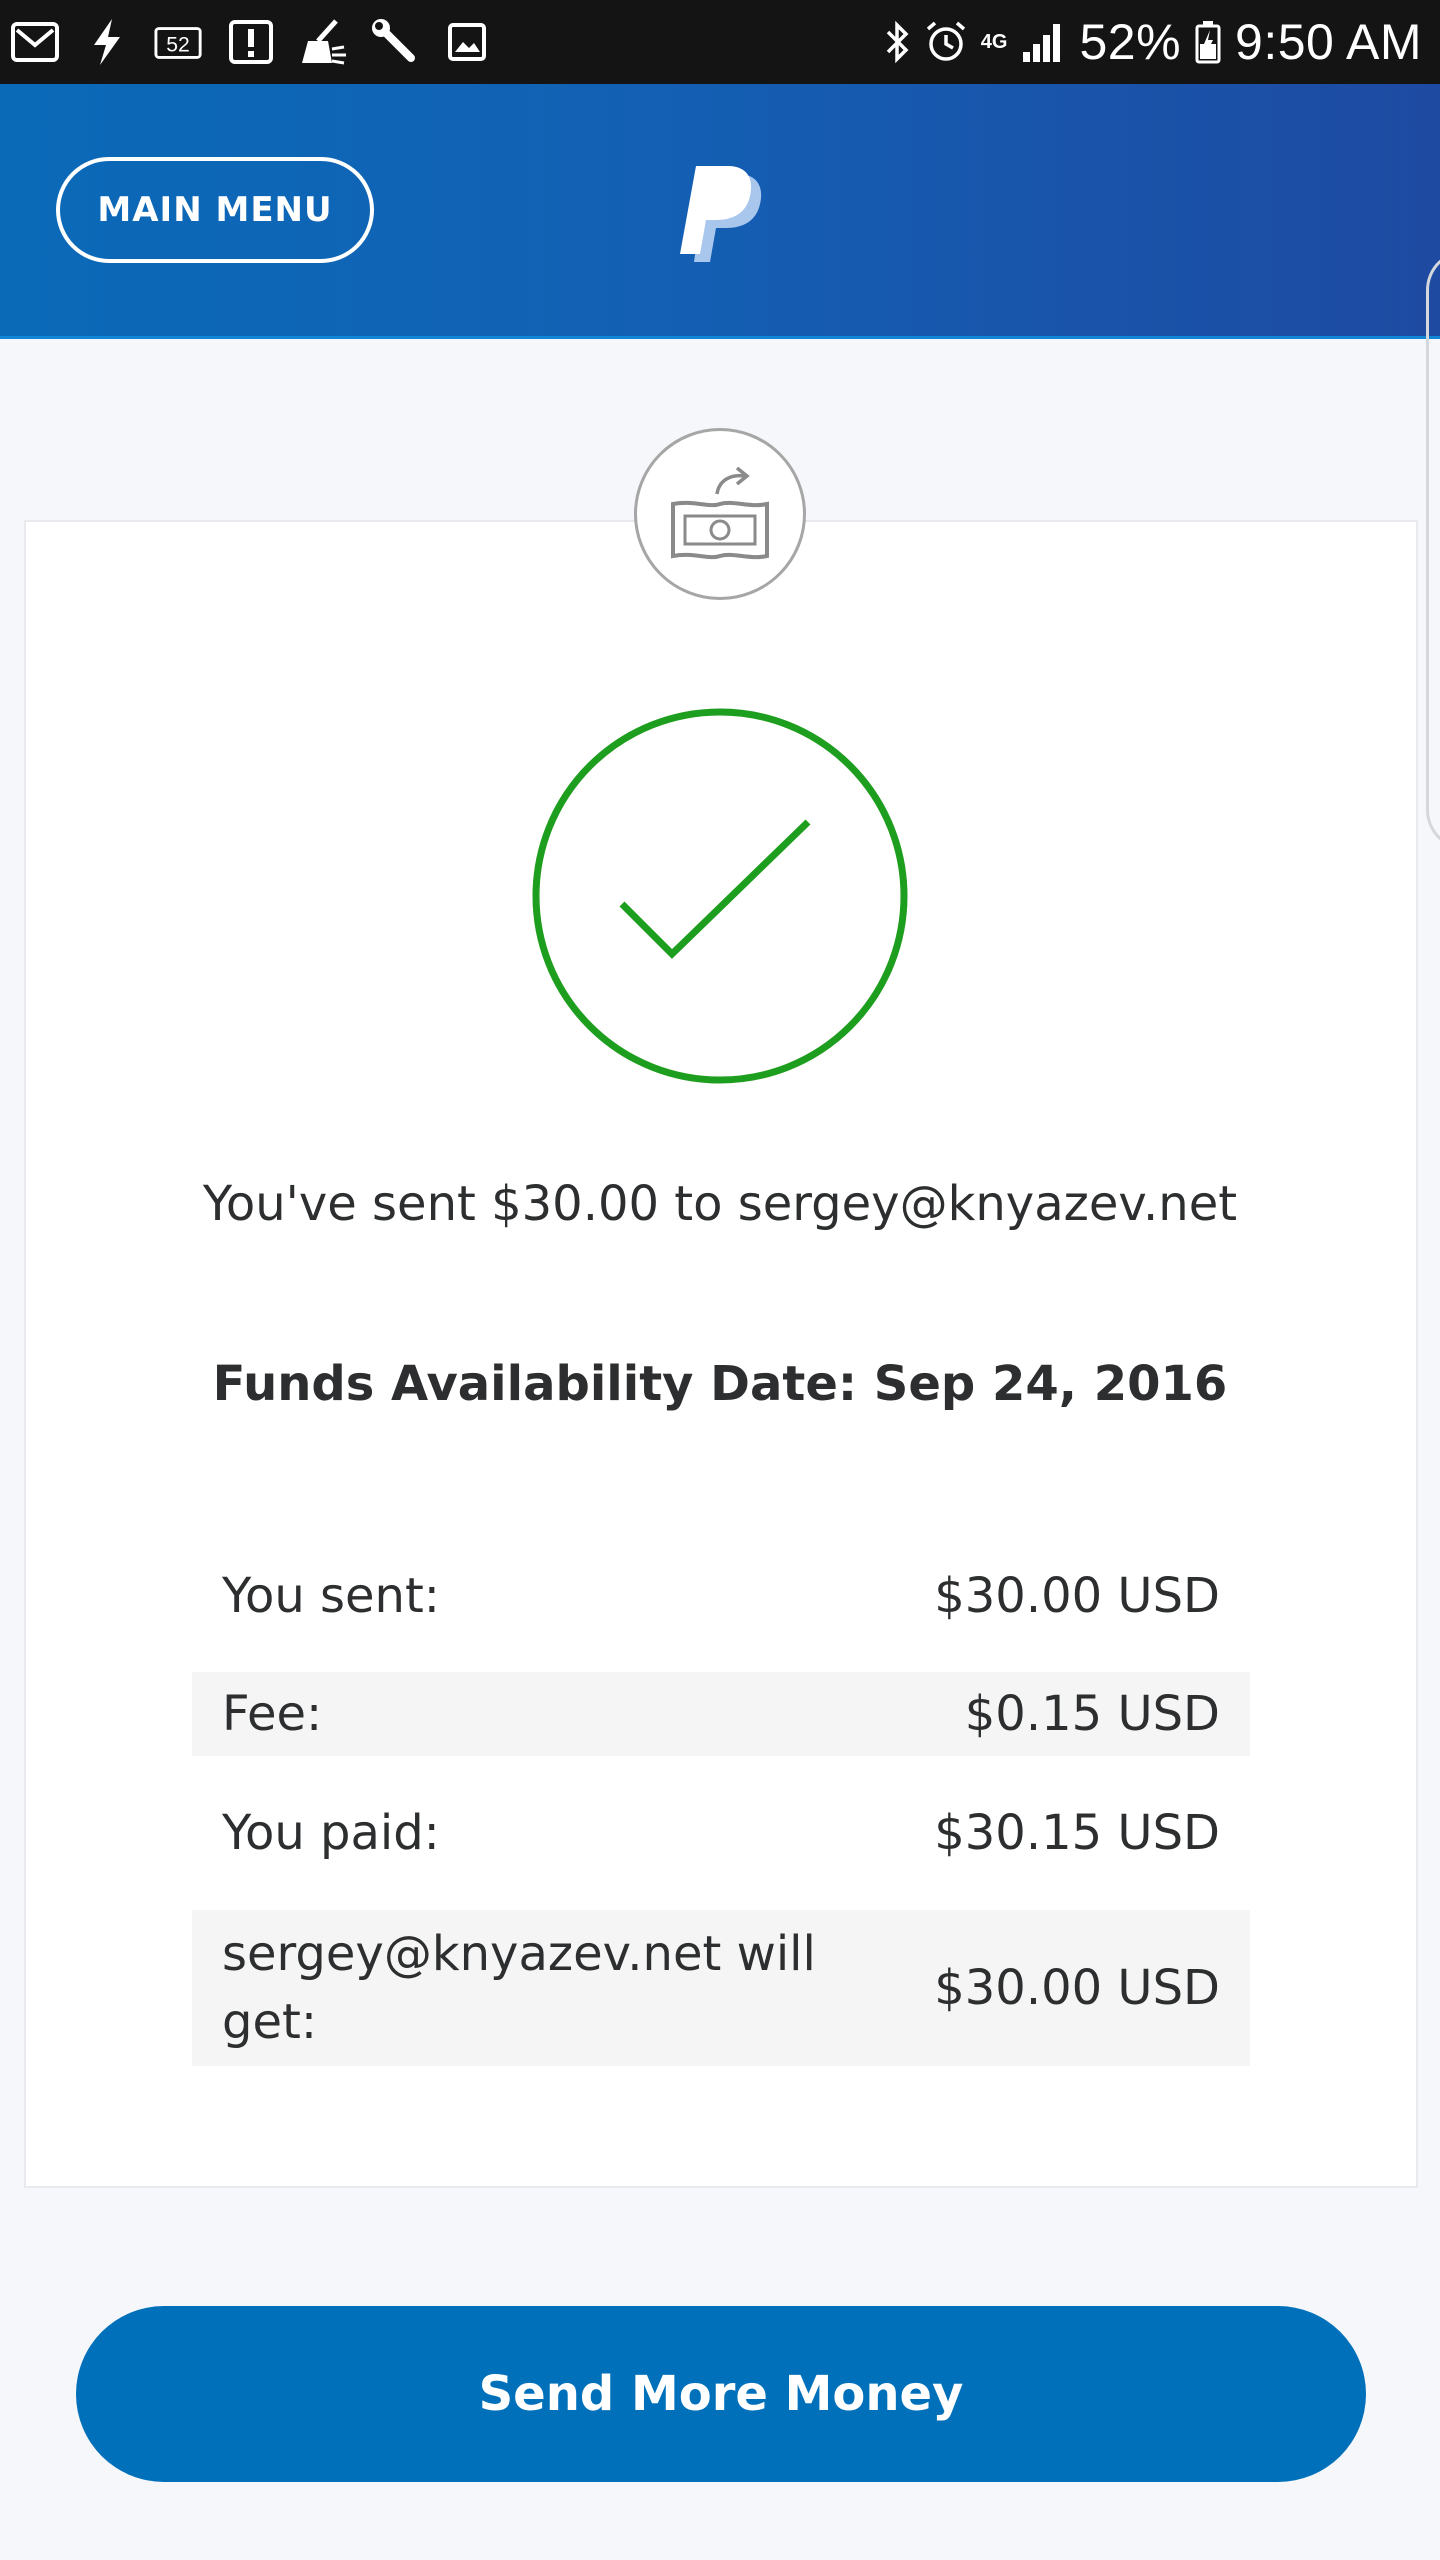 The width and height of the screenshot is (1440, 2560). Describe the element at coordinates (1130, 42) in the screenshot. I see `battery-percent: 52%` at that location.